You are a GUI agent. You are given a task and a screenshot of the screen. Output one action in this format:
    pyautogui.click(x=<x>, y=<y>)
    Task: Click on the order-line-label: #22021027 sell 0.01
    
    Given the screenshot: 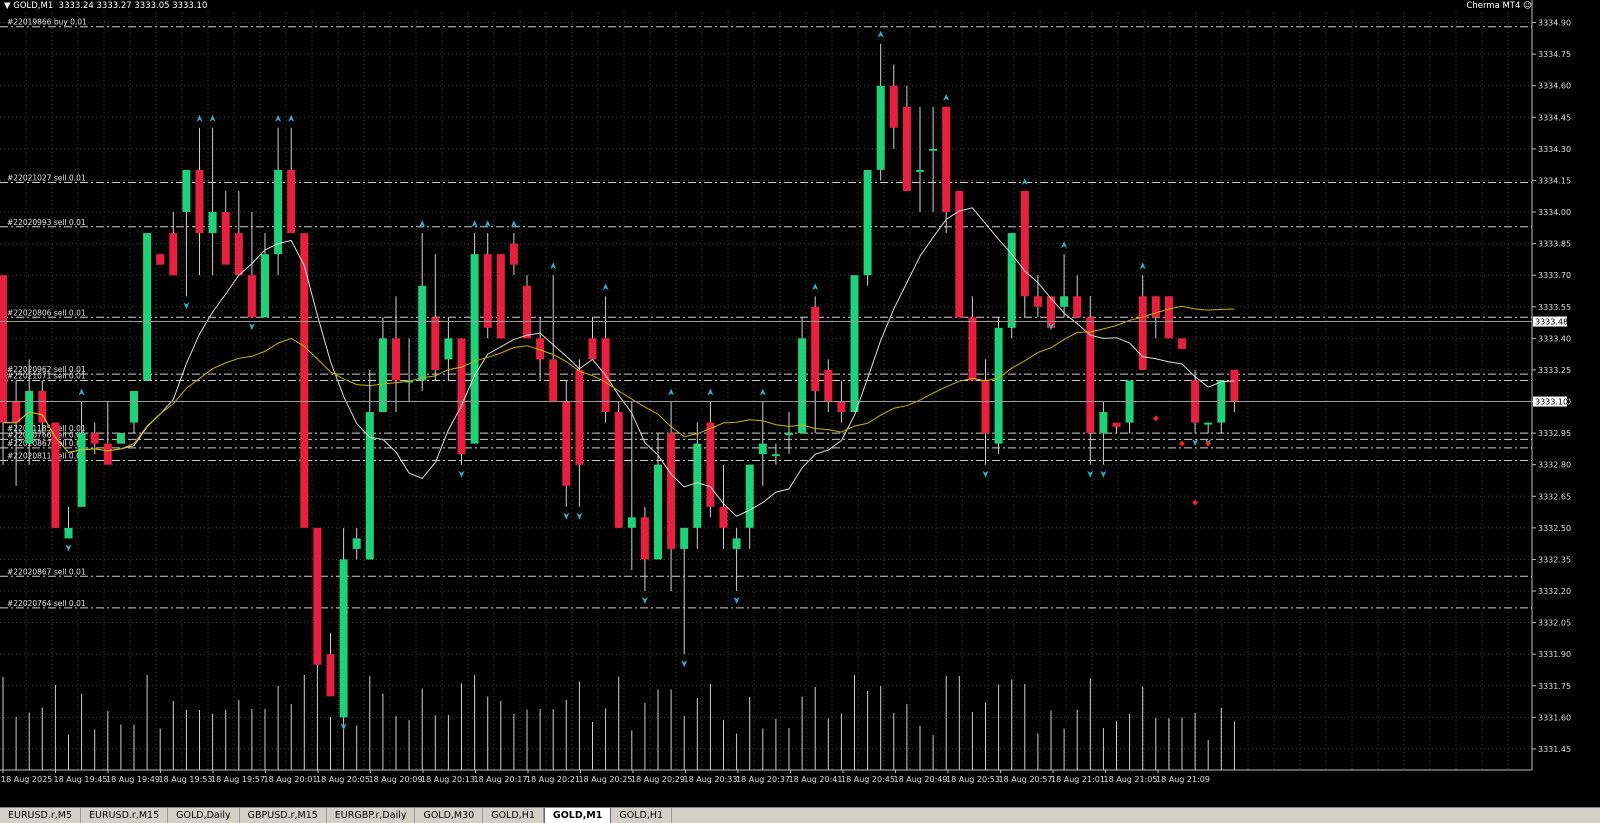 What is the action you would take?
    pyautogui.click(x=46, y=178)
    